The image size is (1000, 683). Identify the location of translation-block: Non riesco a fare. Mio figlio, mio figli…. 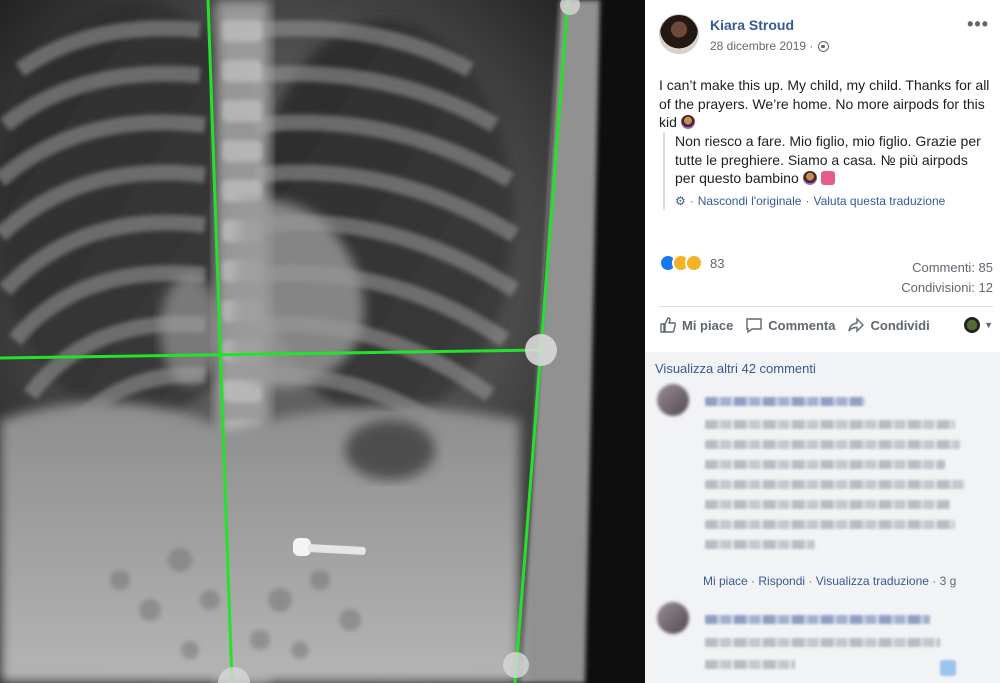
(823, 171).